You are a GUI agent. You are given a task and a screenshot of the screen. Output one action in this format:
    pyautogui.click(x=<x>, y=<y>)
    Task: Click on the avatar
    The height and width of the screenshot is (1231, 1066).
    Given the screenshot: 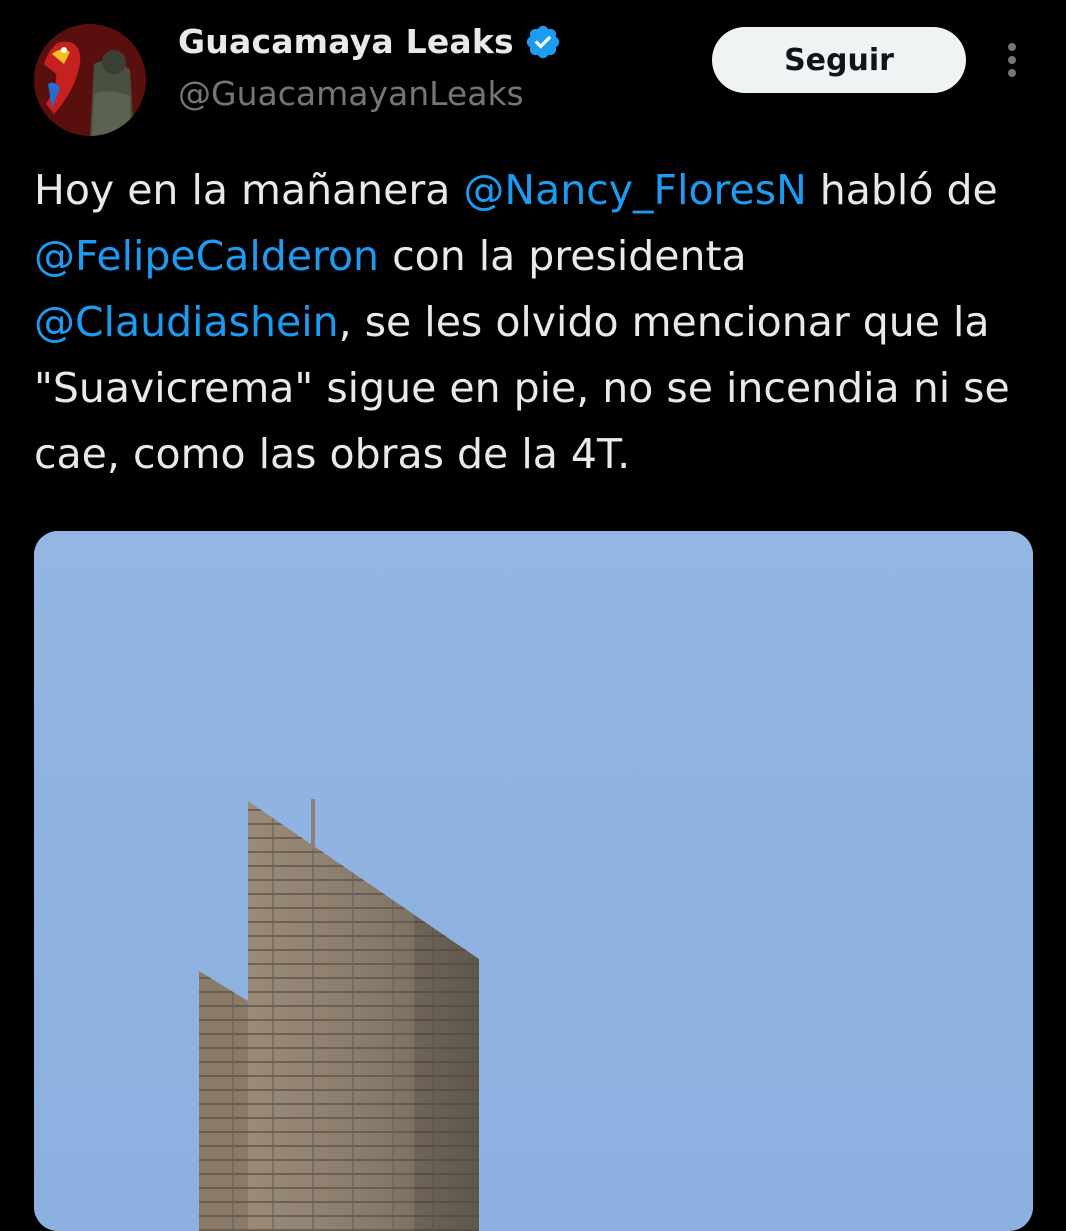 What is the action you would take?
    pyautogui.click(x=90, y=80)
    